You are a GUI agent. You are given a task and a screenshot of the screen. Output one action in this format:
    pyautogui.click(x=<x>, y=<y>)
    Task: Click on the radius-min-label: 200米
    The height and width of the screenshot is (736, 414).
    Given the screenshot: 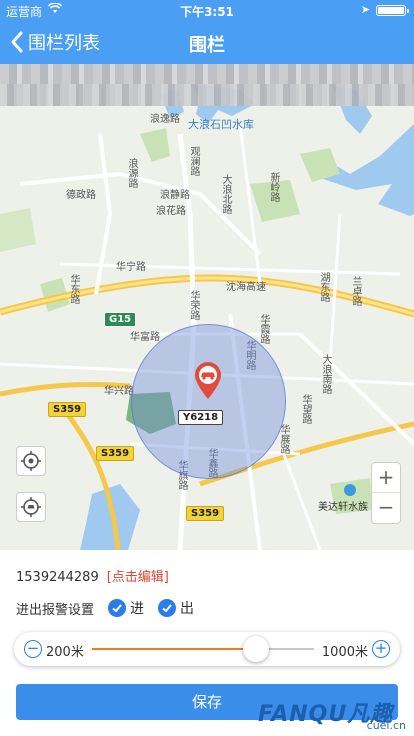 What is the action you would take?
    pyautogui.click(x=65, y=652)
    